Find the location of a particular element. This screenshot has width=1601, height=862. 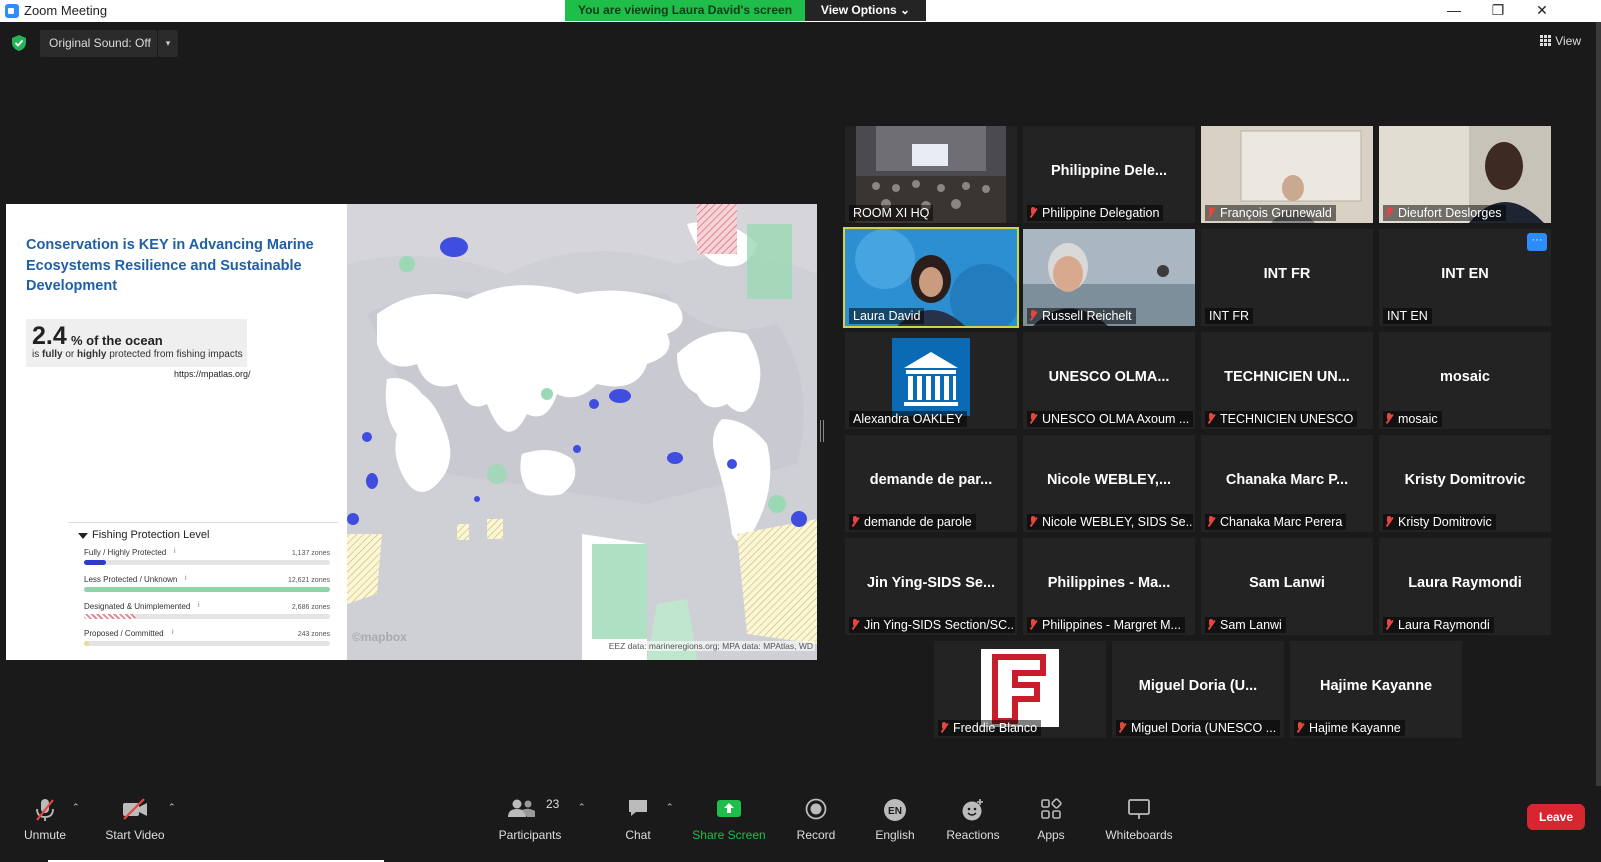

record-button: Record is located at coordinates (816, 817).